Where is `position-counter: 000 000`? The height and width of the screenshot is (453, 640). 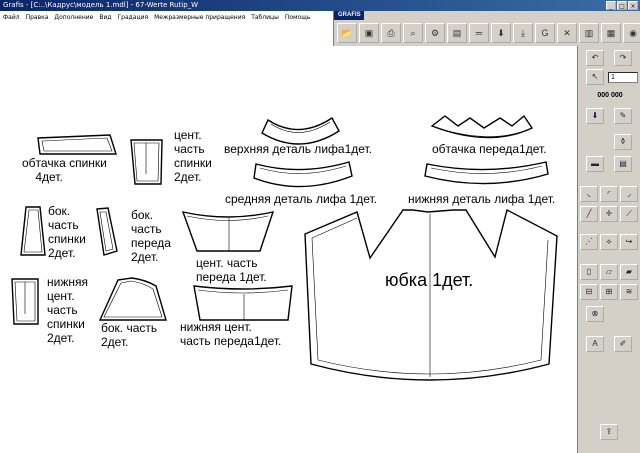
position-counter: 000 000 is located at coordinates (610, 95).